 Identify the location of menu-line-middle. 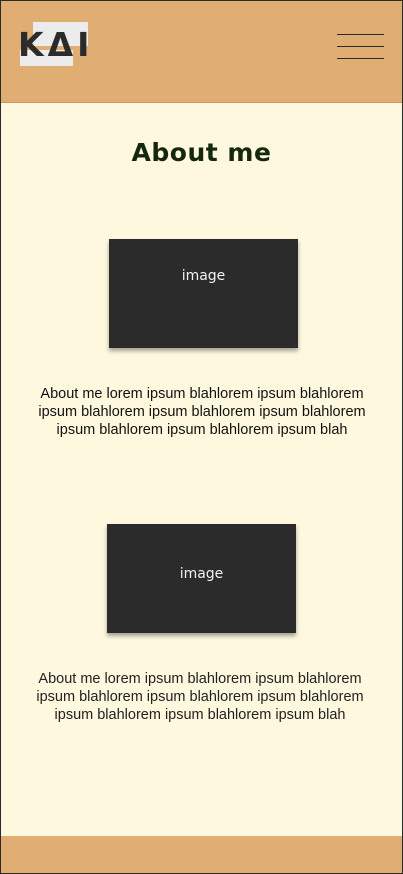
(360, 46).